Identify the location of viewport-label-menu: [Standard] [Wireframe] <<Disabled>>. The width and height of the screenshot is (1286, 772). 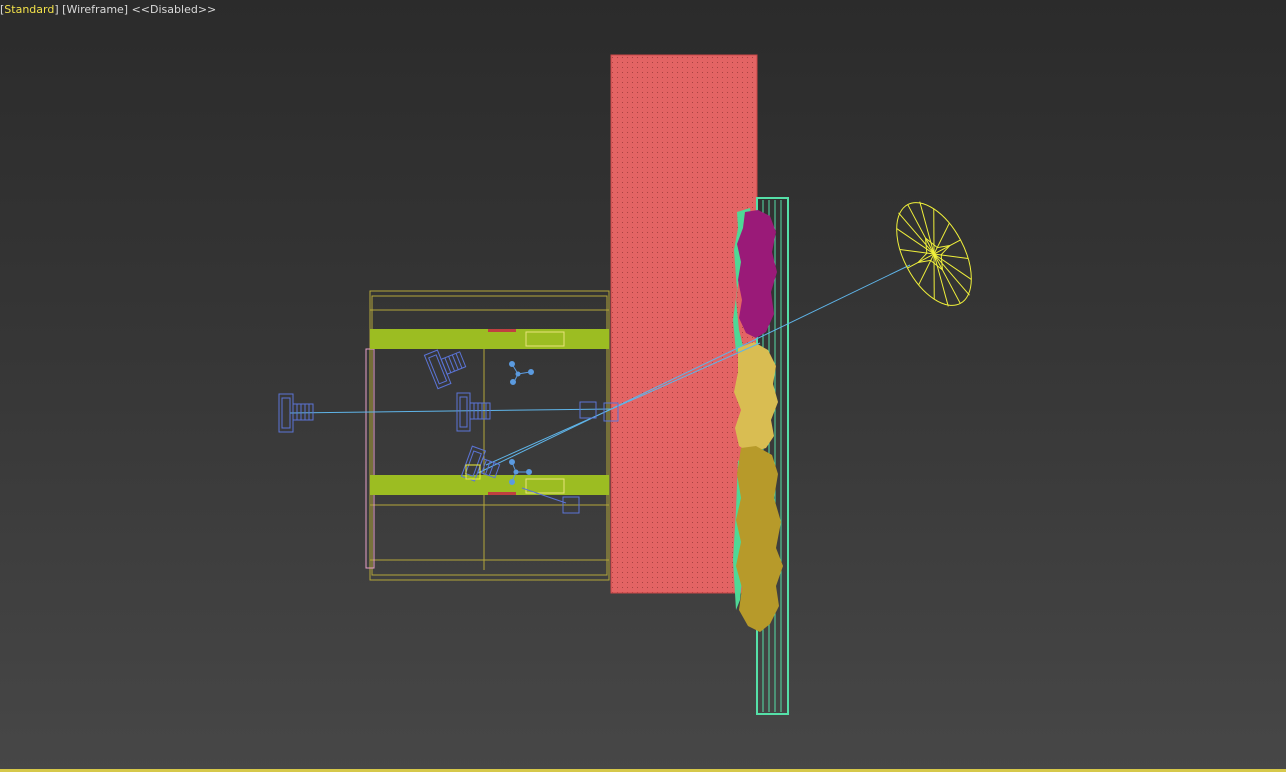
(108, 9).